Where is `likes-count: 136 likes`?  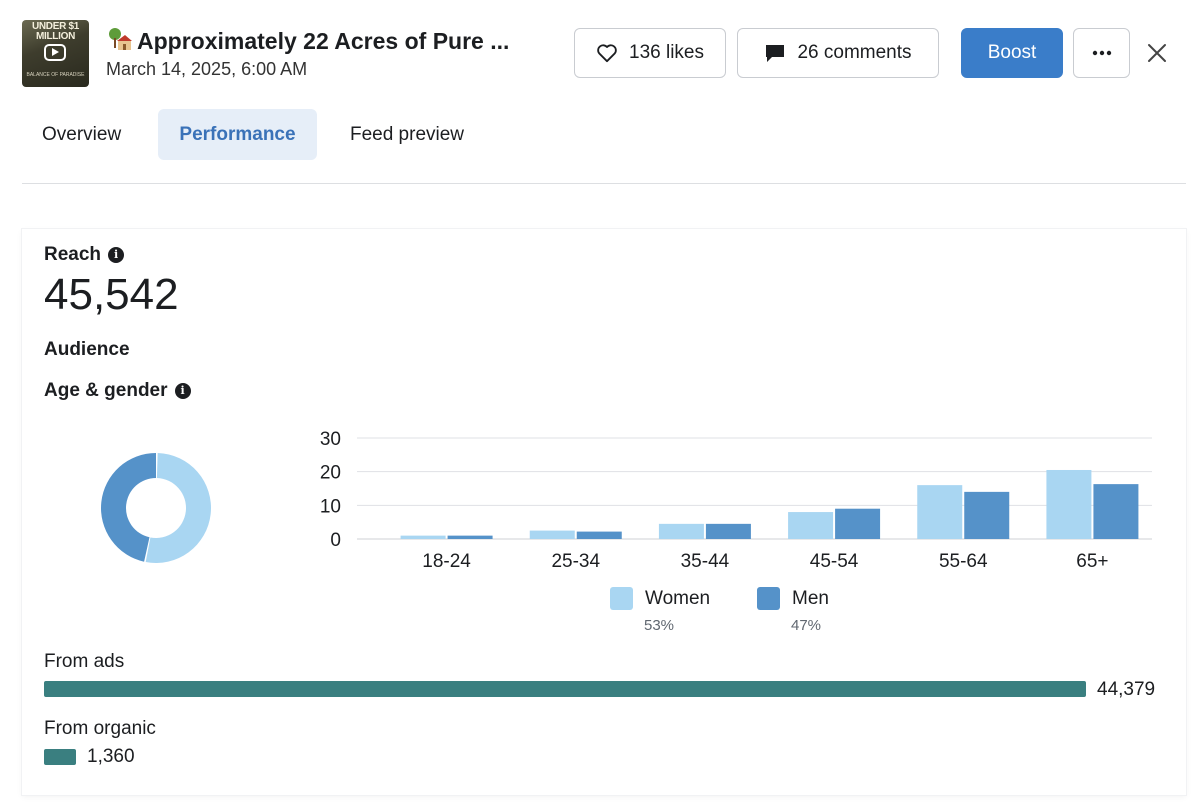 likes-count: 136 likes is located at coordinates (666, 52).